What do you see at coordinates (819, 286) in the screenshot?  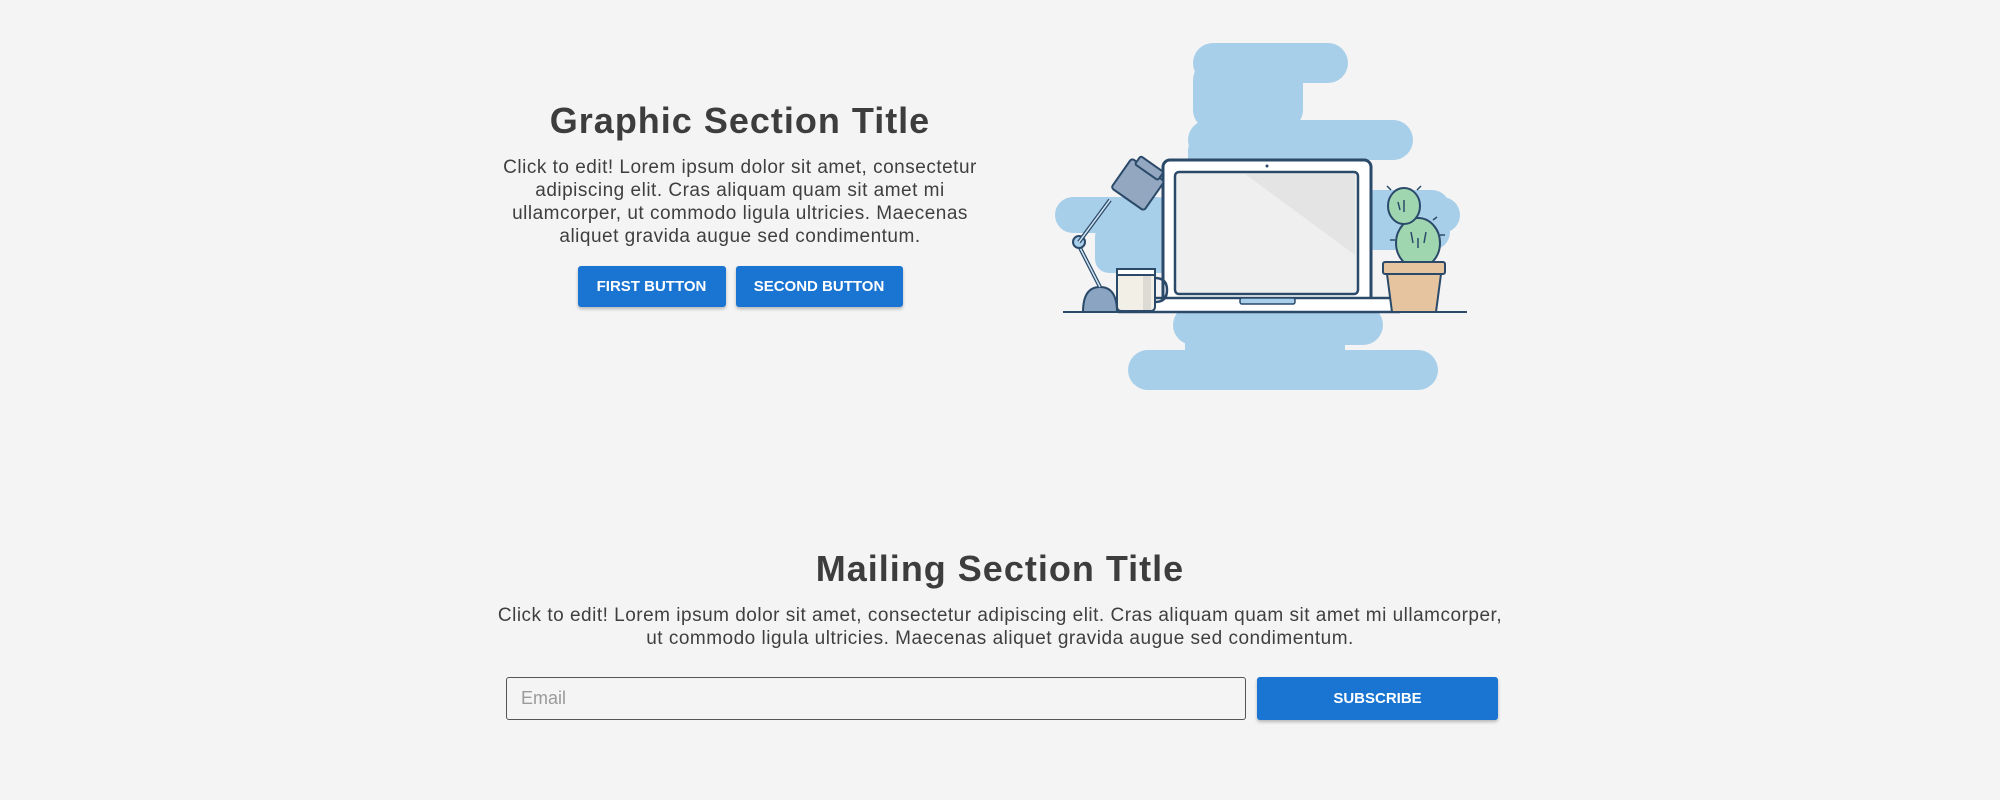 I see `second-button: SECOND BUTTON` at bounding box center [819, 286].